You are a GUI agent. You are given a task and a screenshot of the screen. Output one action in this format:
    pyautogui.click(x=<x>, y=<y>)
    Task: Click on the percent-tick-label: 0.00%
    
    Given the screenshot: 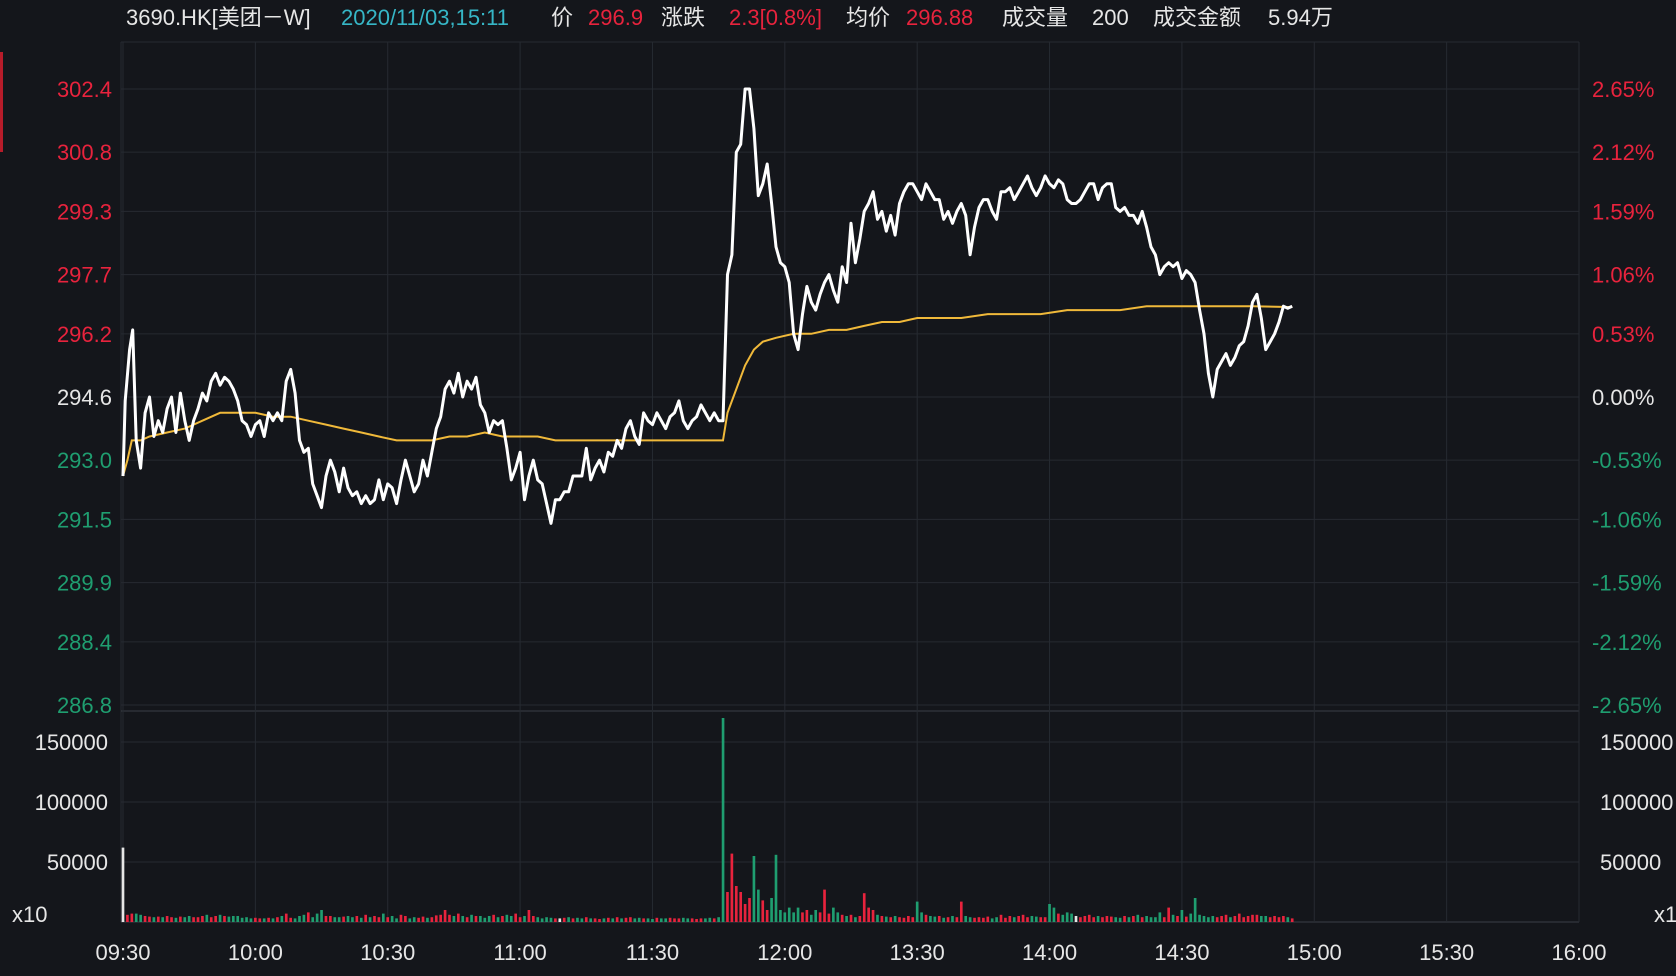 What is the action you would take?
    pyautogui.click(x=1623, y=397)
    